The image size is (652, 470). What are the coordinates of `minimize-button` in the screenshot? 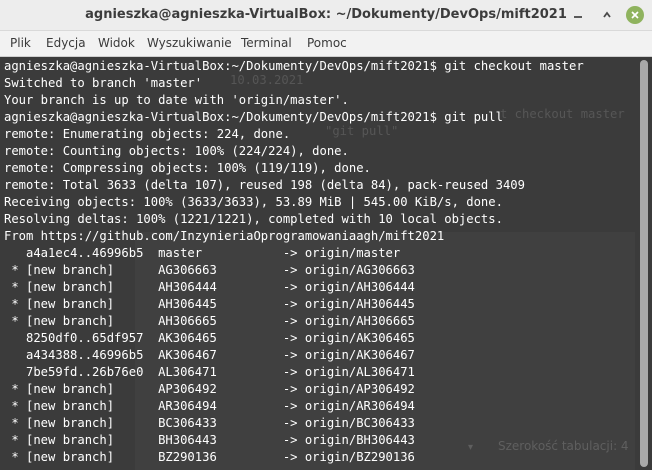 It's located at (578, 15).